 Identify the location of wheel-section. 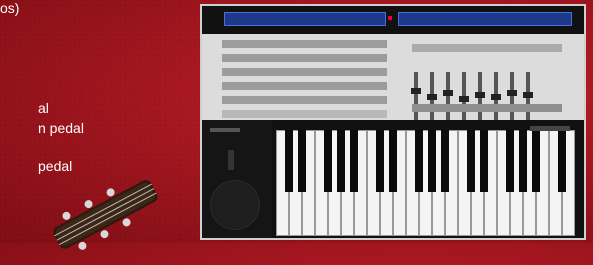
(237, 179).